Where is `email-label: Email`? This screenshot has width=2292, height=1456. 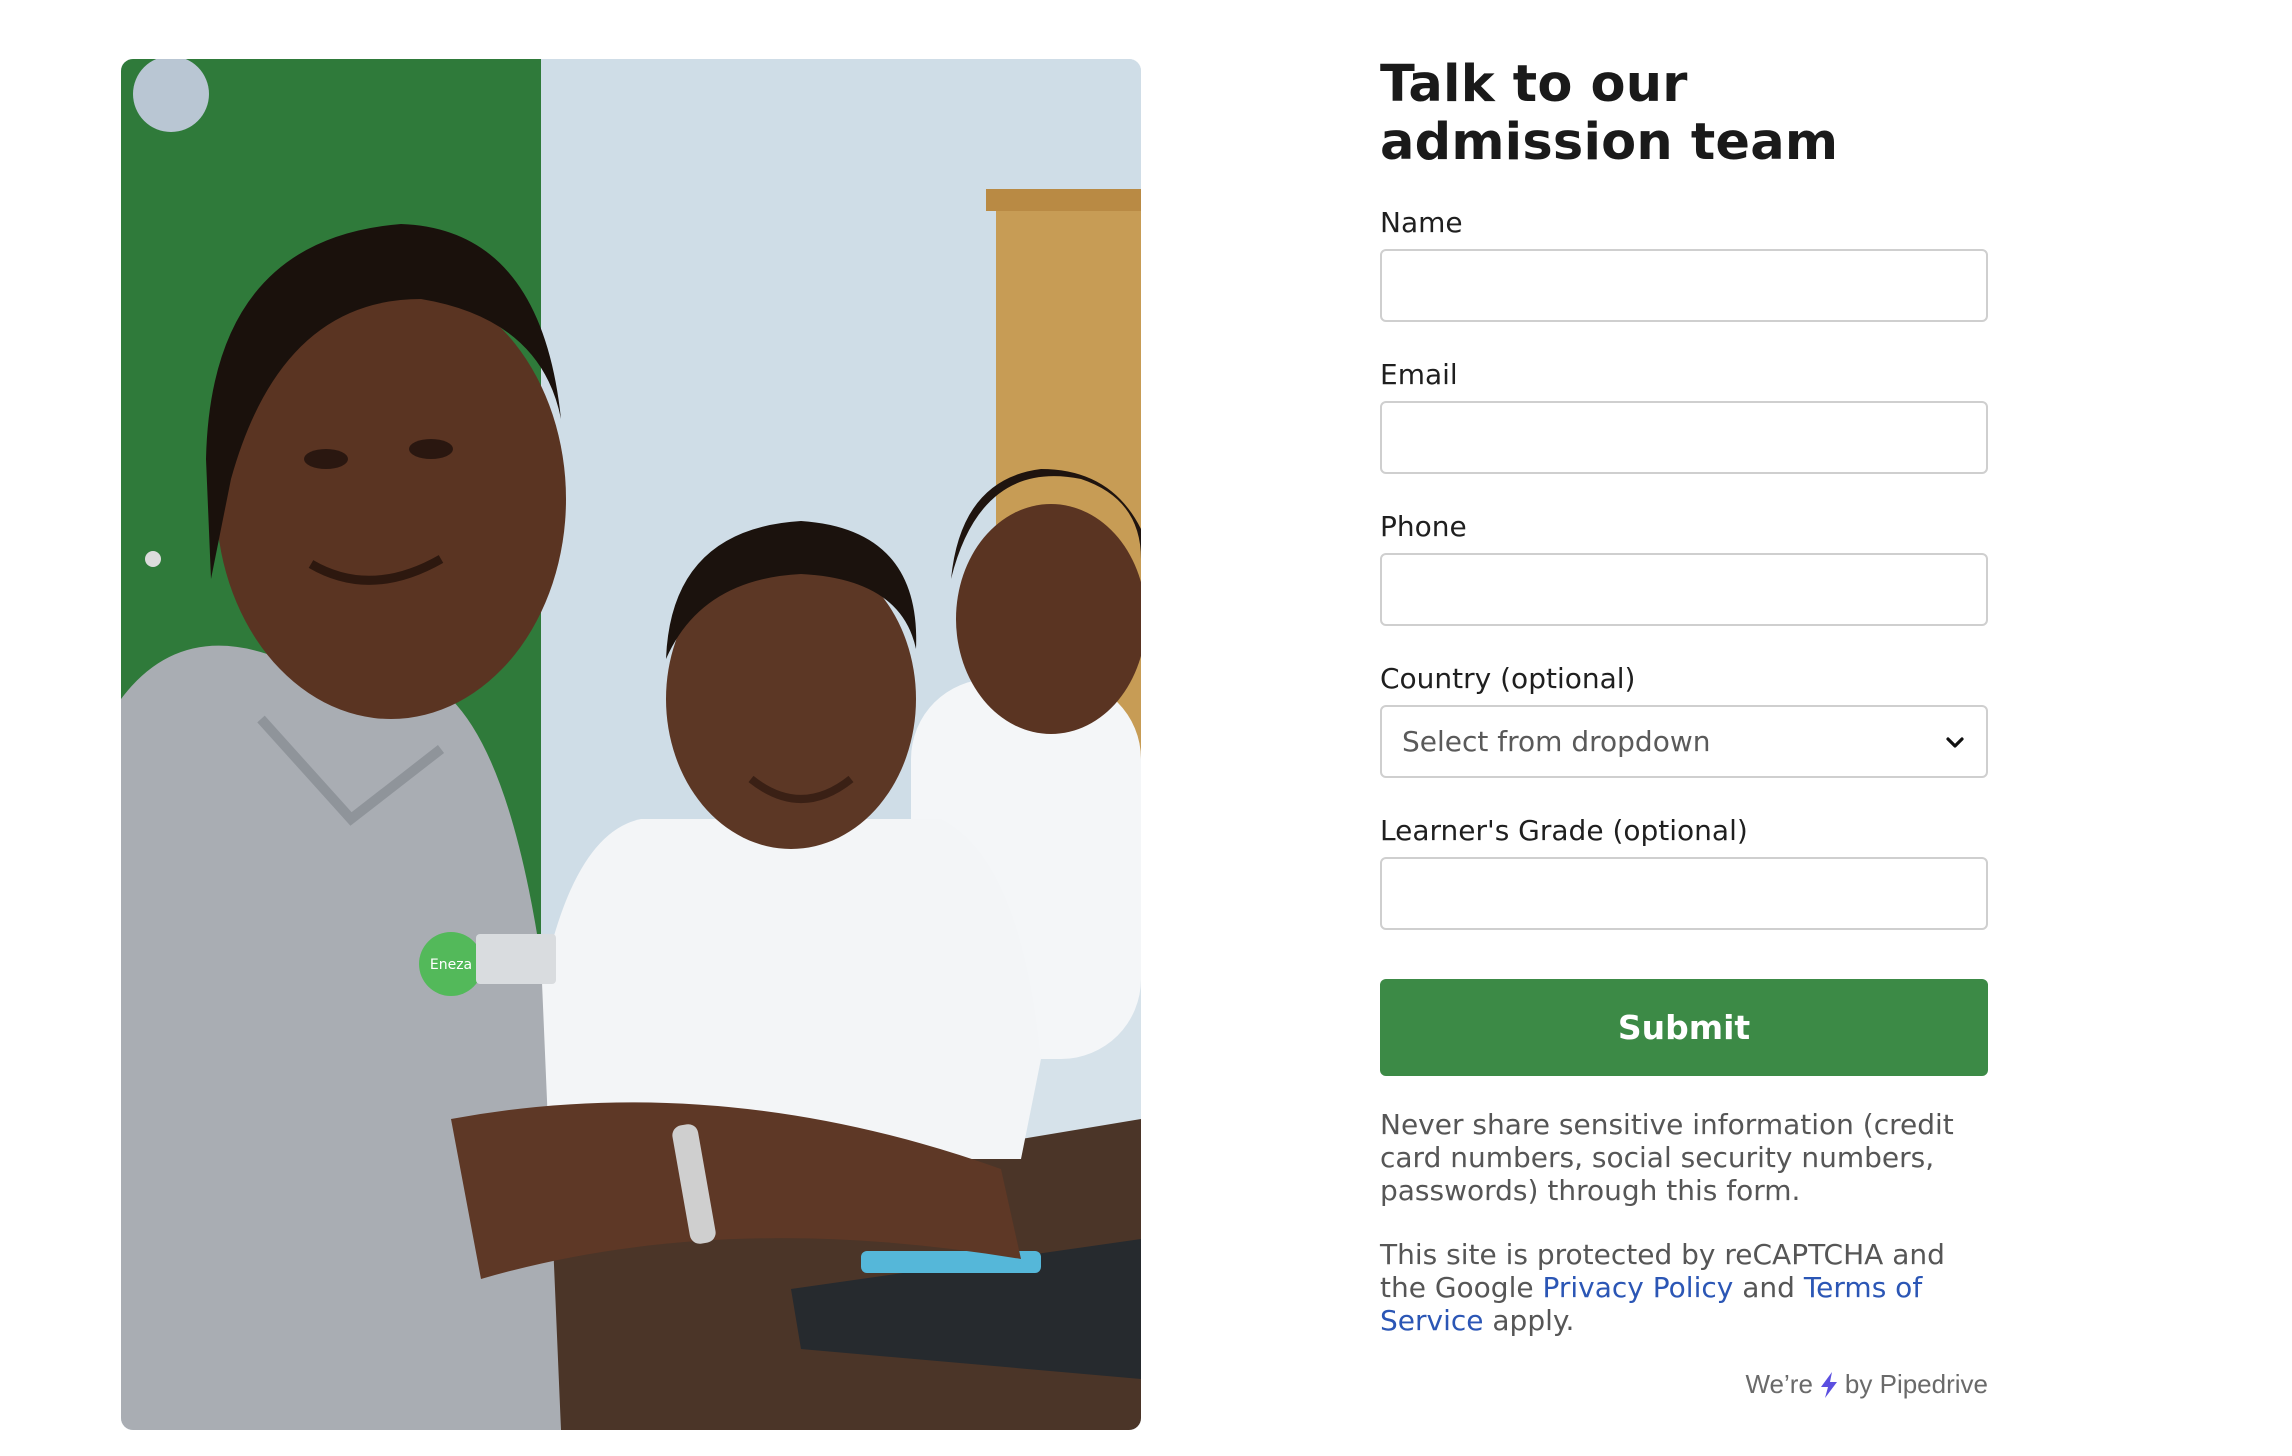
email-label: Email is located at coordinates (1419, 374).